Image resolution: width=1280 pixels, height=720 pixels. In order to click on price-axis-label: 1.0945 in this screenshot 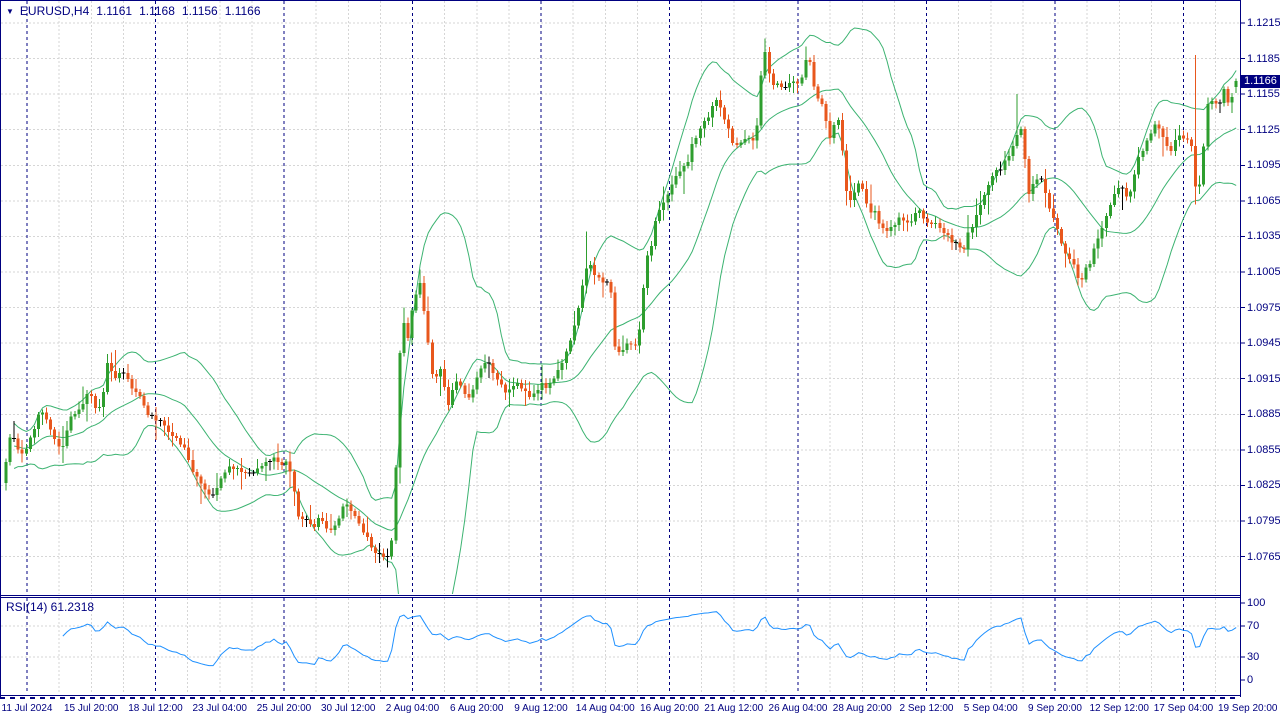, I will do `click(1263, 343)`.